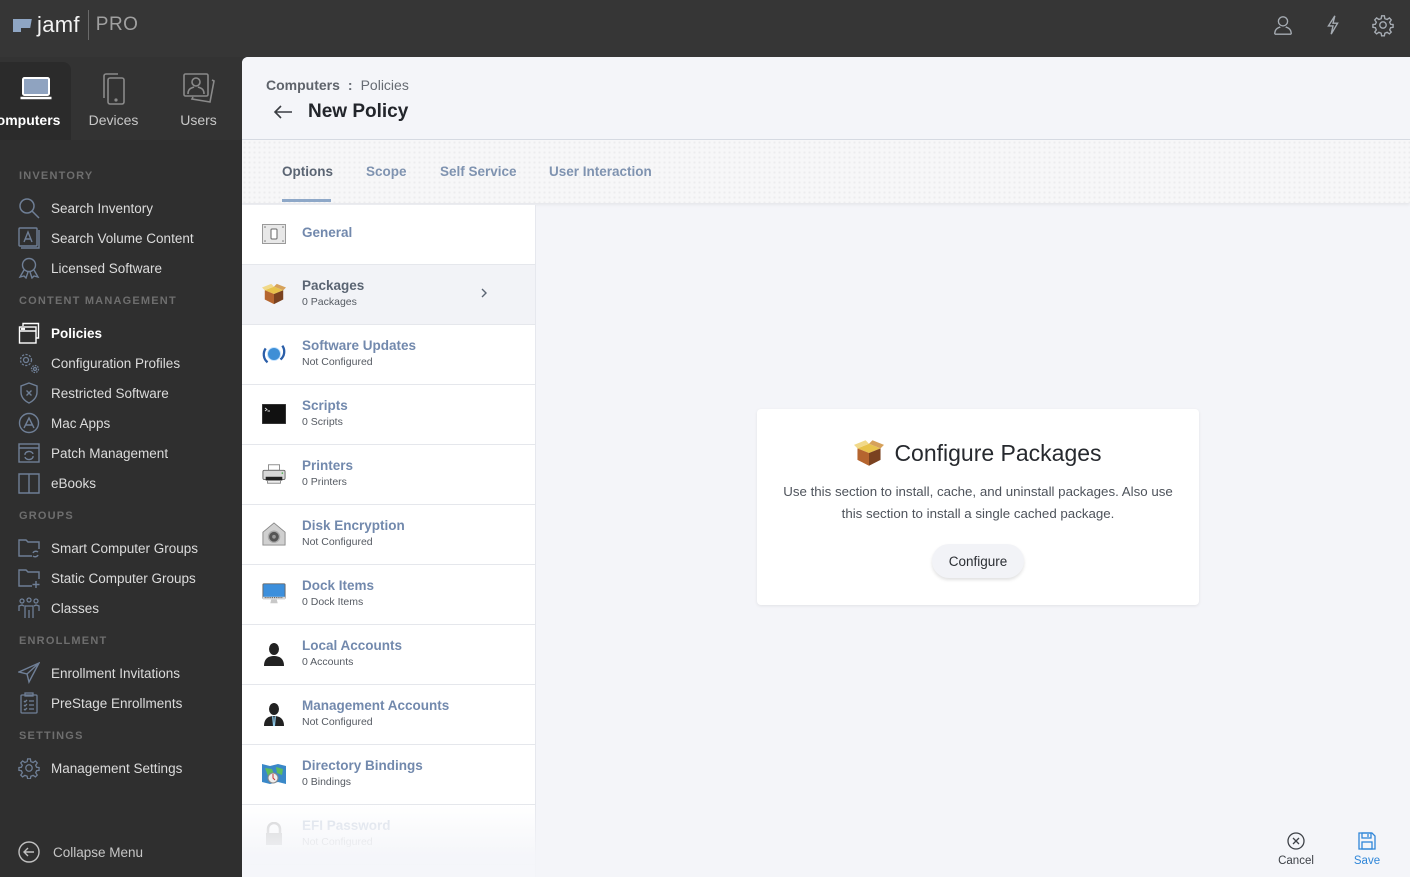 This screenshot has height=877, width=1410. I want to click on option-scripts: Scripts 0 Scripts, so click(388, 415).